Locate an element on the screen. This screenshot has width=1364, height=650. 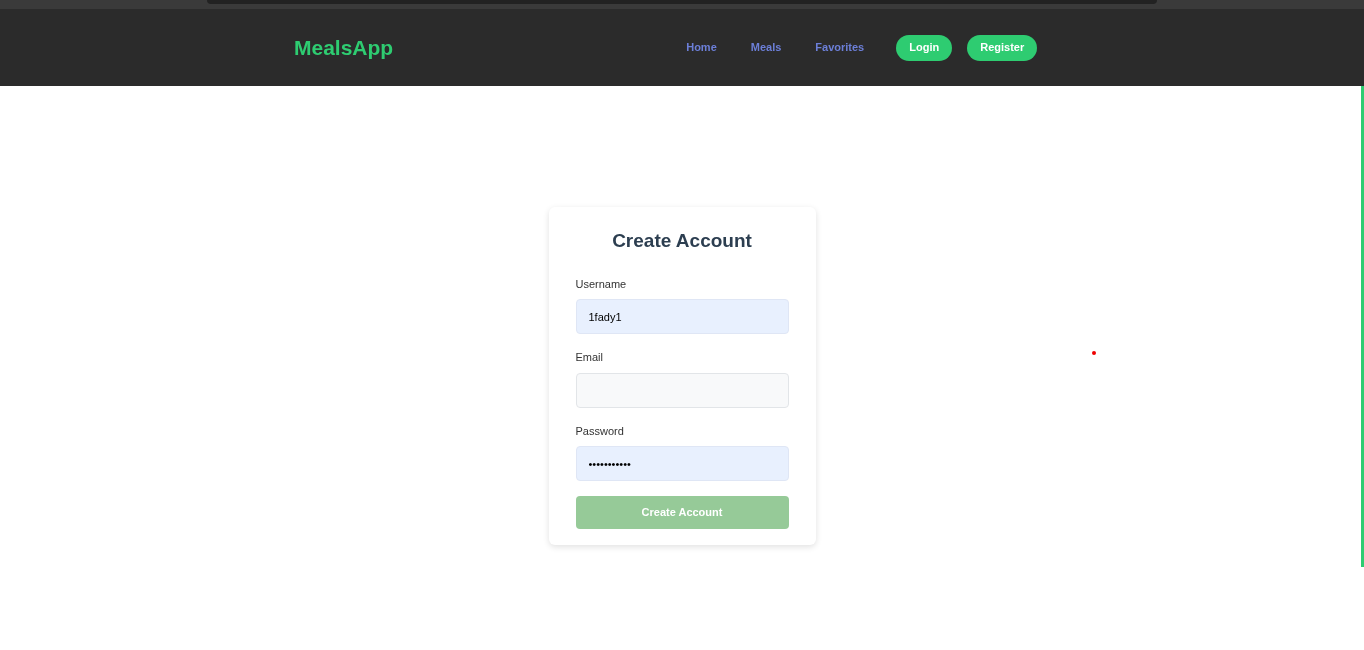
brand-logo: MealsApp is located at coordinates (344, 47).